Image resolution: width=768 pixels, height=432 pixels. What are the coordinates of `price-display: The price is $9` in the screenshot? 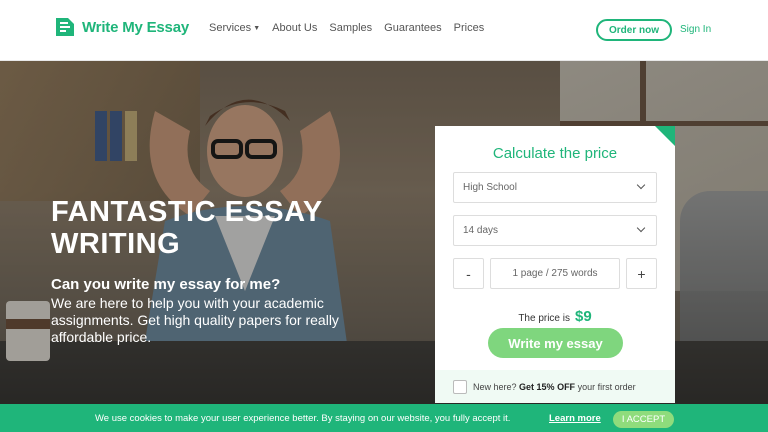 It's located at (555, 316).